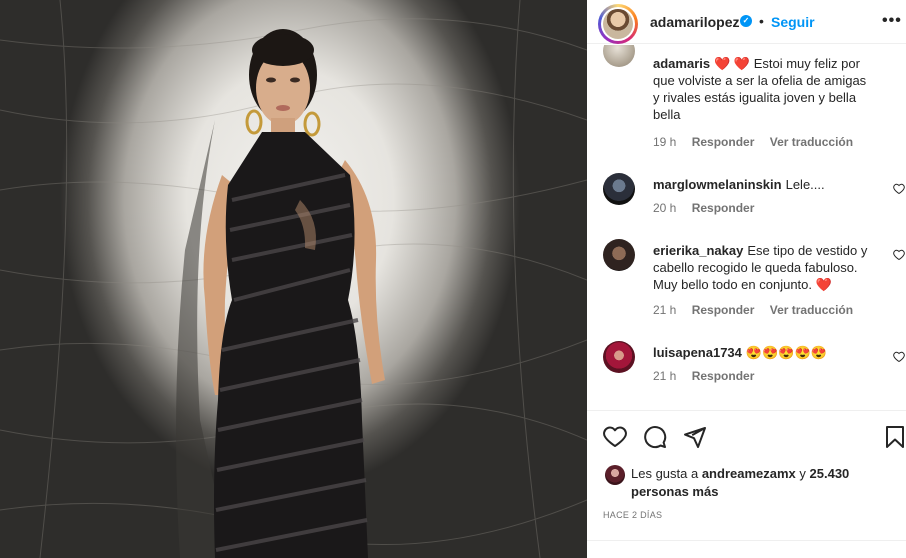  What do you see at coordinates (698, 250) in the screenshot?
I see `comment-username: erierika_nakay` at bounding box center [698, 250].